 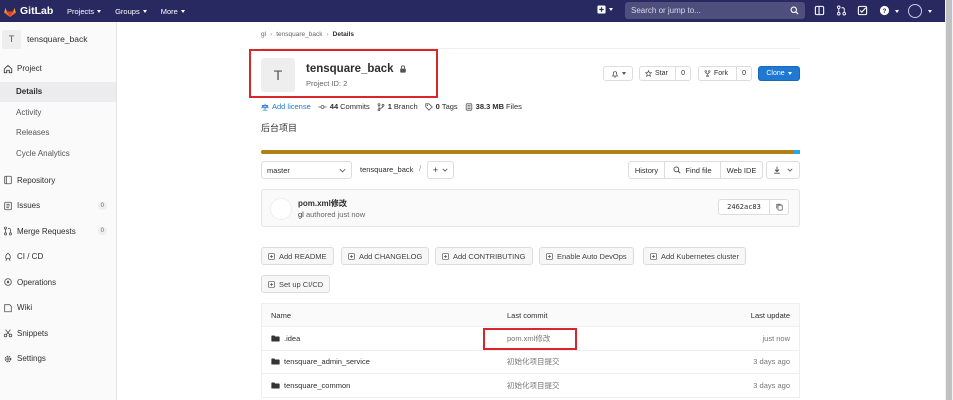 What do you see at coordinates (527, 315) in the screenshot?
I see `column-last-commit: Last commit` at bounding box center [527, 315].